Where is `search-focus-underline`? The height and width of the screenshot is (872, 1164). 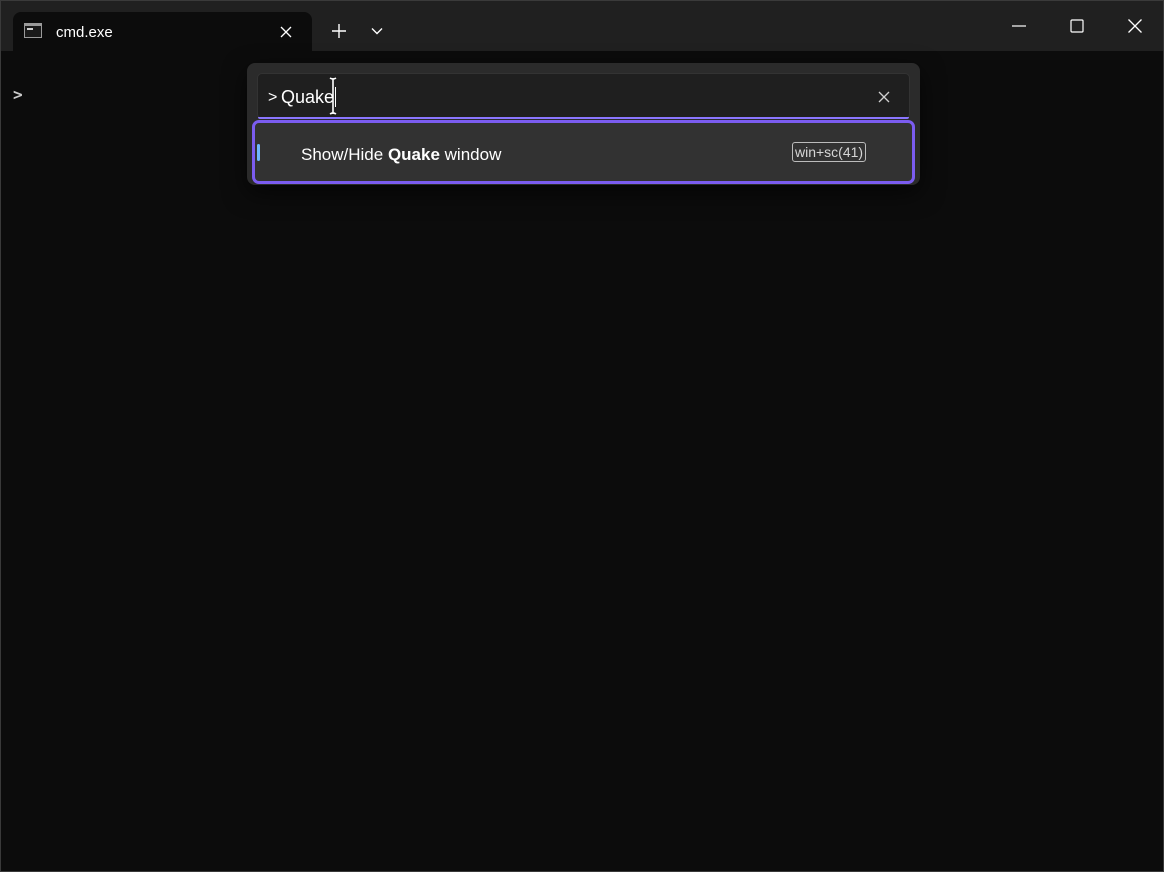 search-focus-underline is located at coordinates (583, 118).